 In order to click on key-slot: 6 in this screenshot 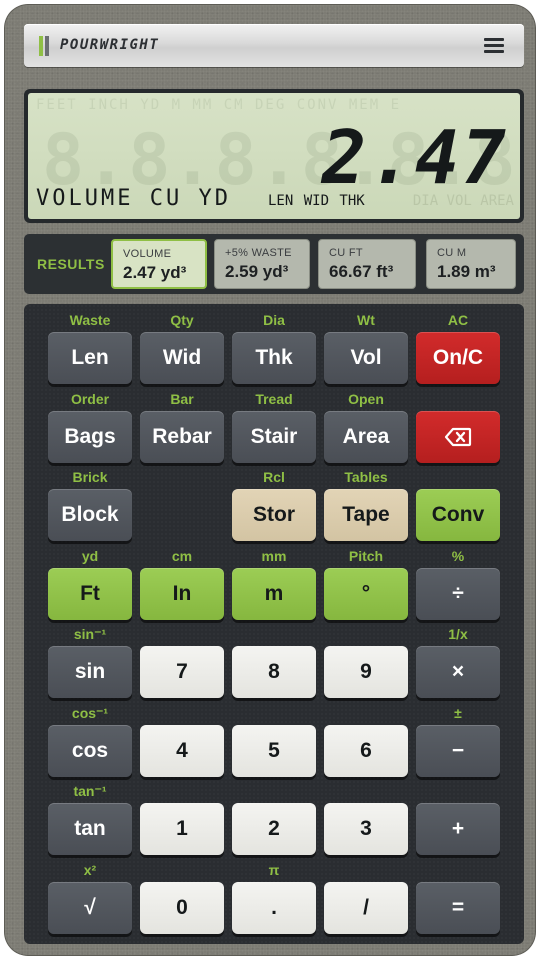, I will do `click(366, 741)`.